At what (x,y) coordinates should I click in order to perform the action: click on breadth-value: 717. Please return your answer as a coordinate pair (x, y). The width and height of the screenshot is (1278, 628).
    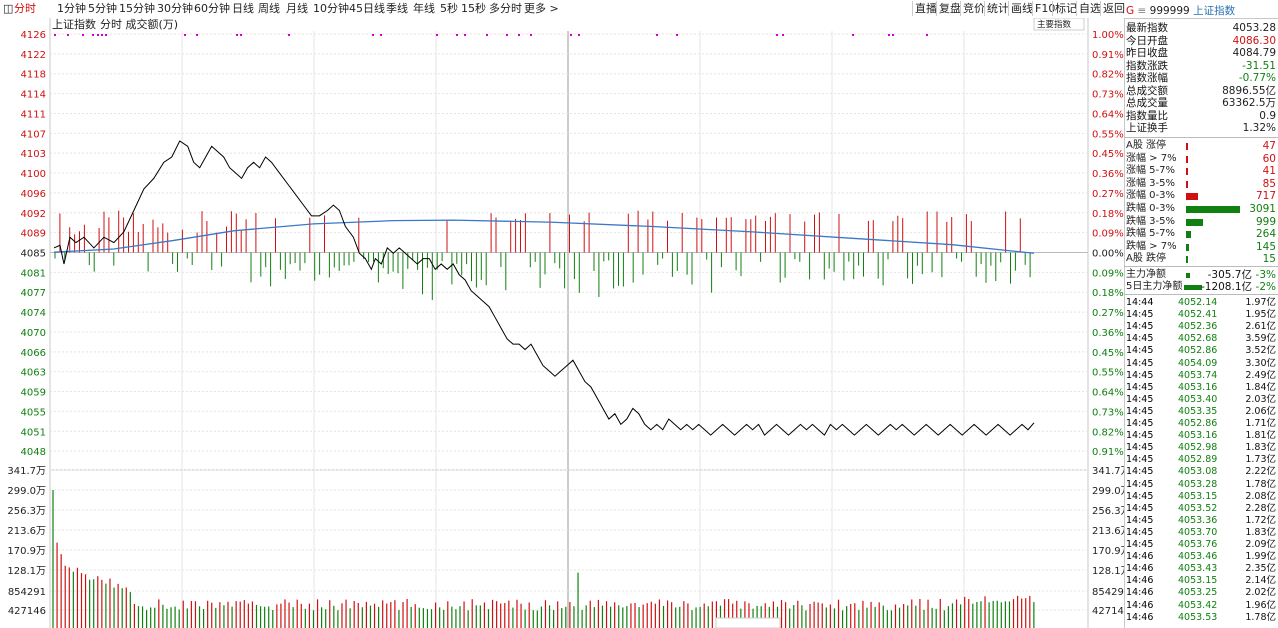
    Looking at the image, I should click on (1265, 196).